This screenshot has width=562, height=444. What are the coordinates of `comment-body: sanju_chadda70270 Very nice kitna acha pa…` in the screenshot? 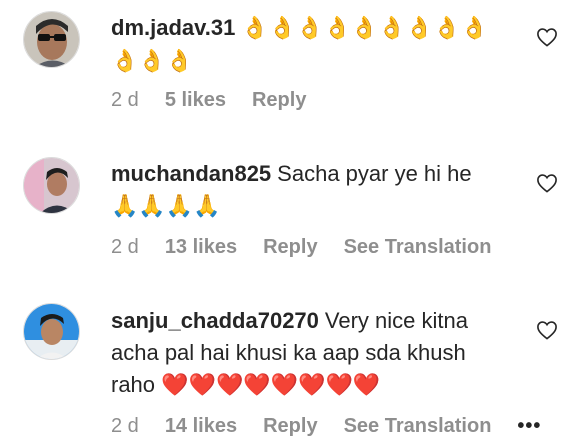 It's located at (301, 353).